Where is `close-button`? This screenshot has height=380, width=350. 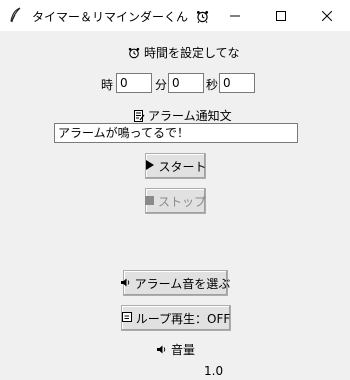
close-button is located at coordinates (327, 15).